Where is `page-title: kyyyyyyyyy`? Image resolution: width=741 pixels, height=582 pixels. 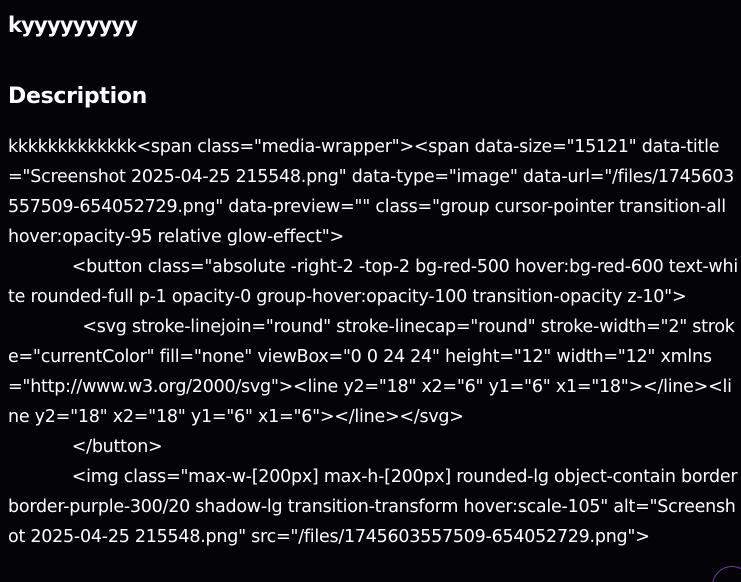 page-title: kyyyyyyyyy is located at coordinates (73, 25).